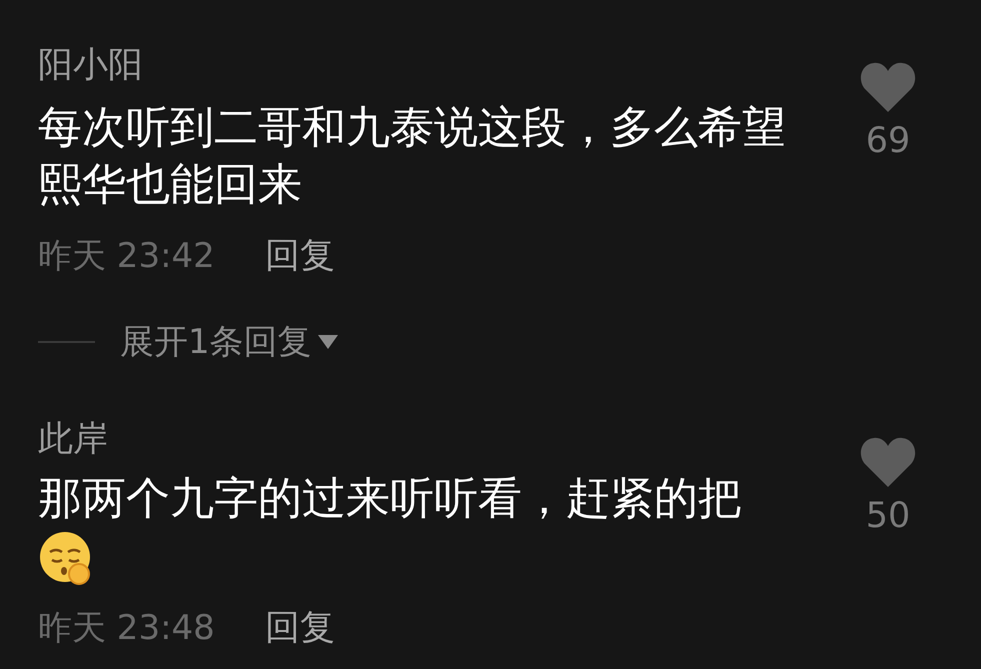 Image resolution: width=981 pixels, height=669 pixels. Describe the element at coordinates (423, 65) in the screenshot. I see `user-name: 阳小阳` at that location.